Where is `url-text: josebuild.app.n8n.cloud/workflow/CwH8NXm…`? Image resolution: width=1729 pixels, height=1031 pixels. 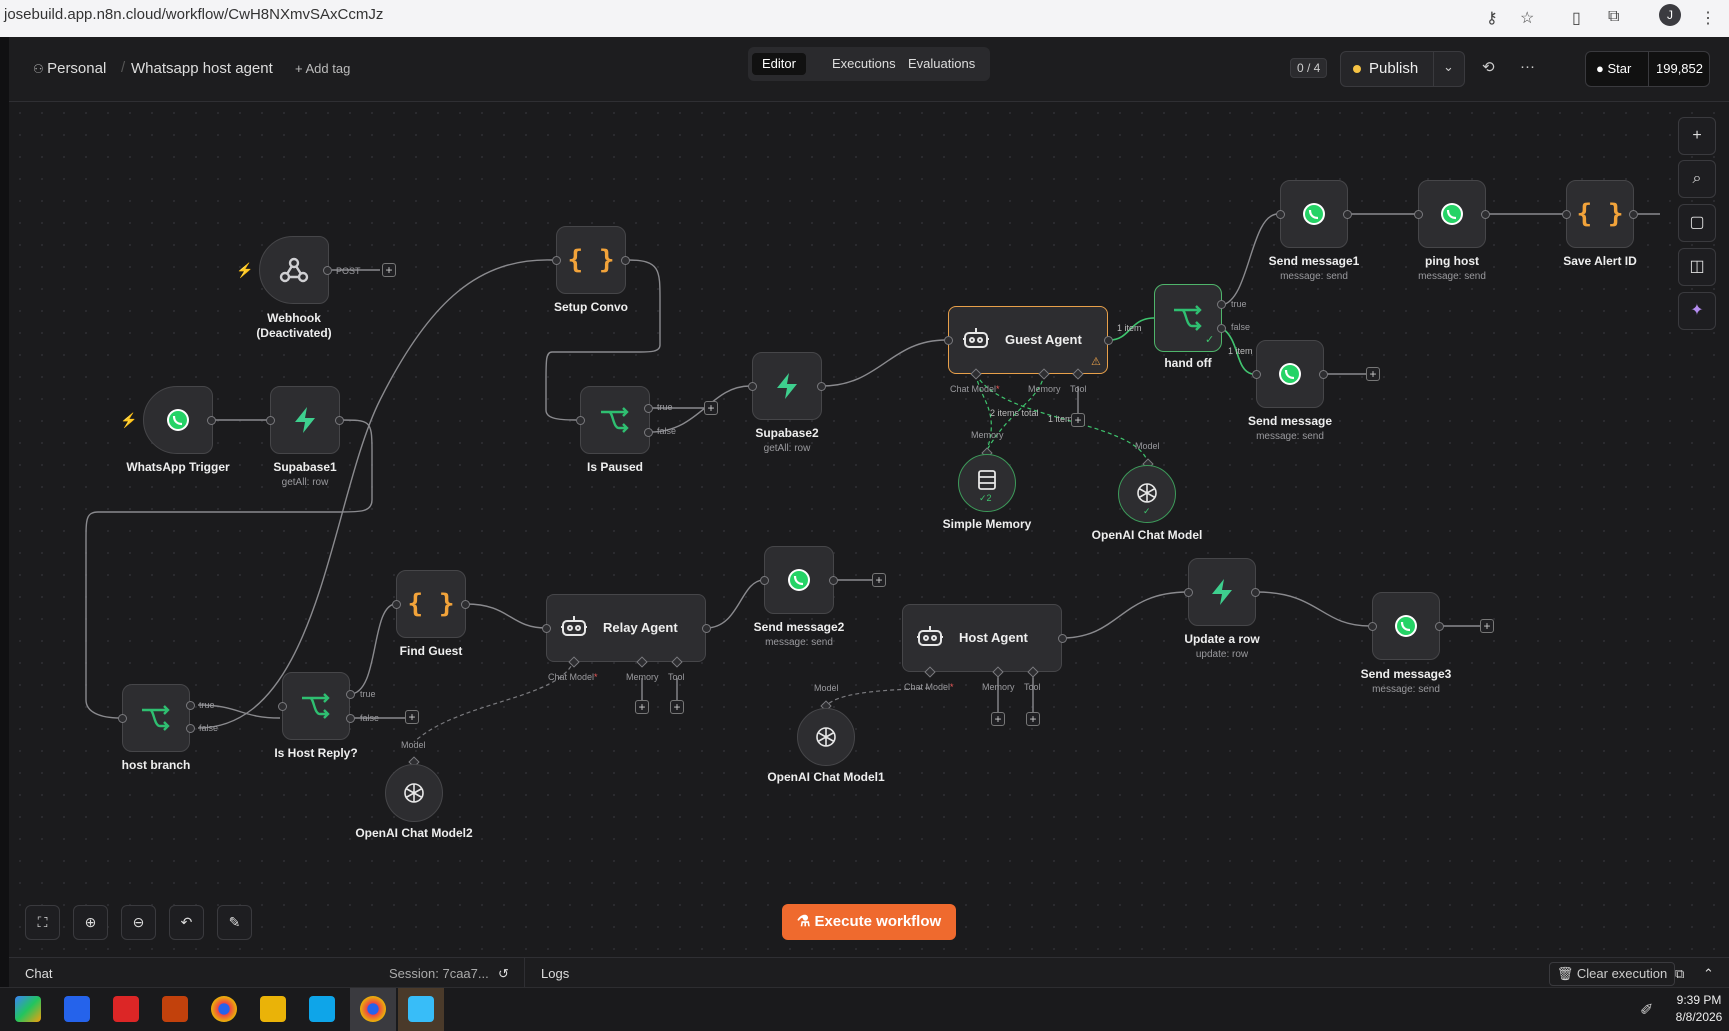 url-text: josebuild.app.n8n.cloud/workflow/CwH8NXm… is located at coordinates (193, 14).